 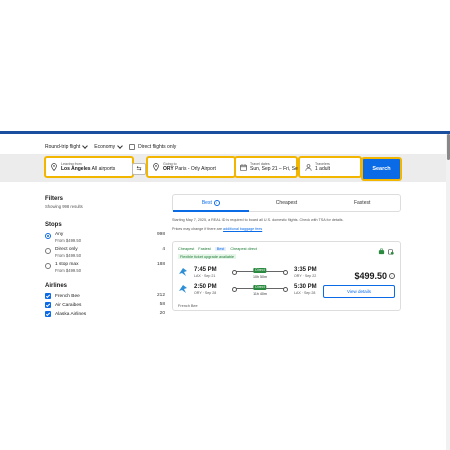 I want to click on departure-time: 2:50 PM, so click(x=205, y=287).